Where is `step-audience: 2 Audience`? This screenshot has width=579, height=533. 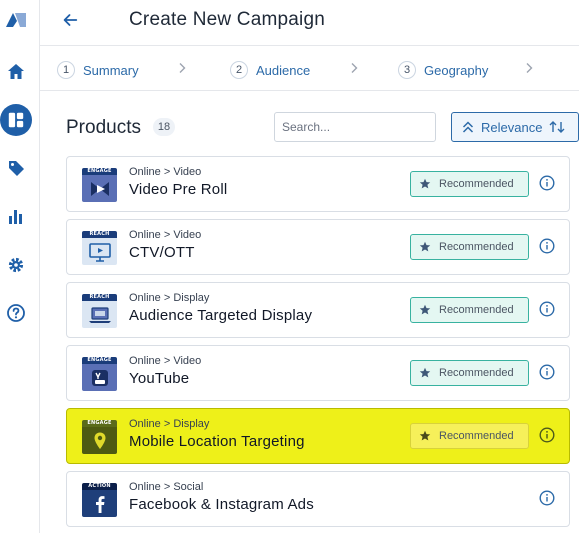
step-audience: 2 Audience is located at coordinates (270, 70).